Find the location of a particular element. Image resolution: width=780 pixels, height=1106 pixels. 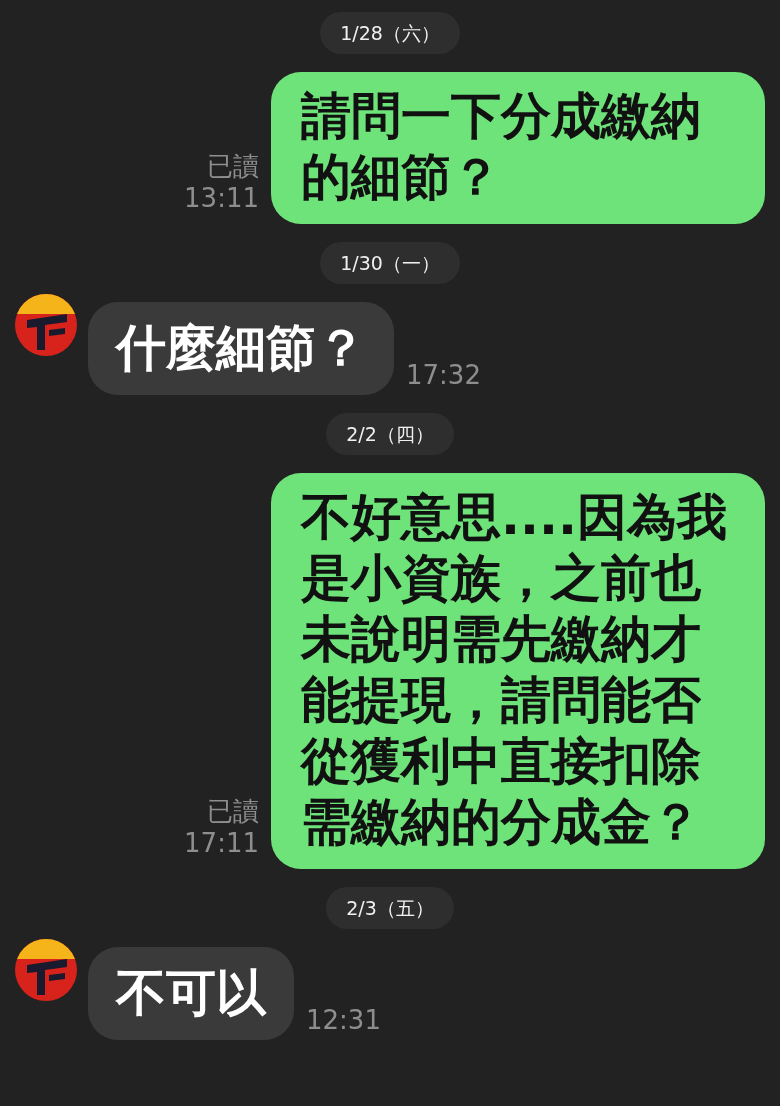

message-bubble: 不可以 is located at coordinates (191, 993).